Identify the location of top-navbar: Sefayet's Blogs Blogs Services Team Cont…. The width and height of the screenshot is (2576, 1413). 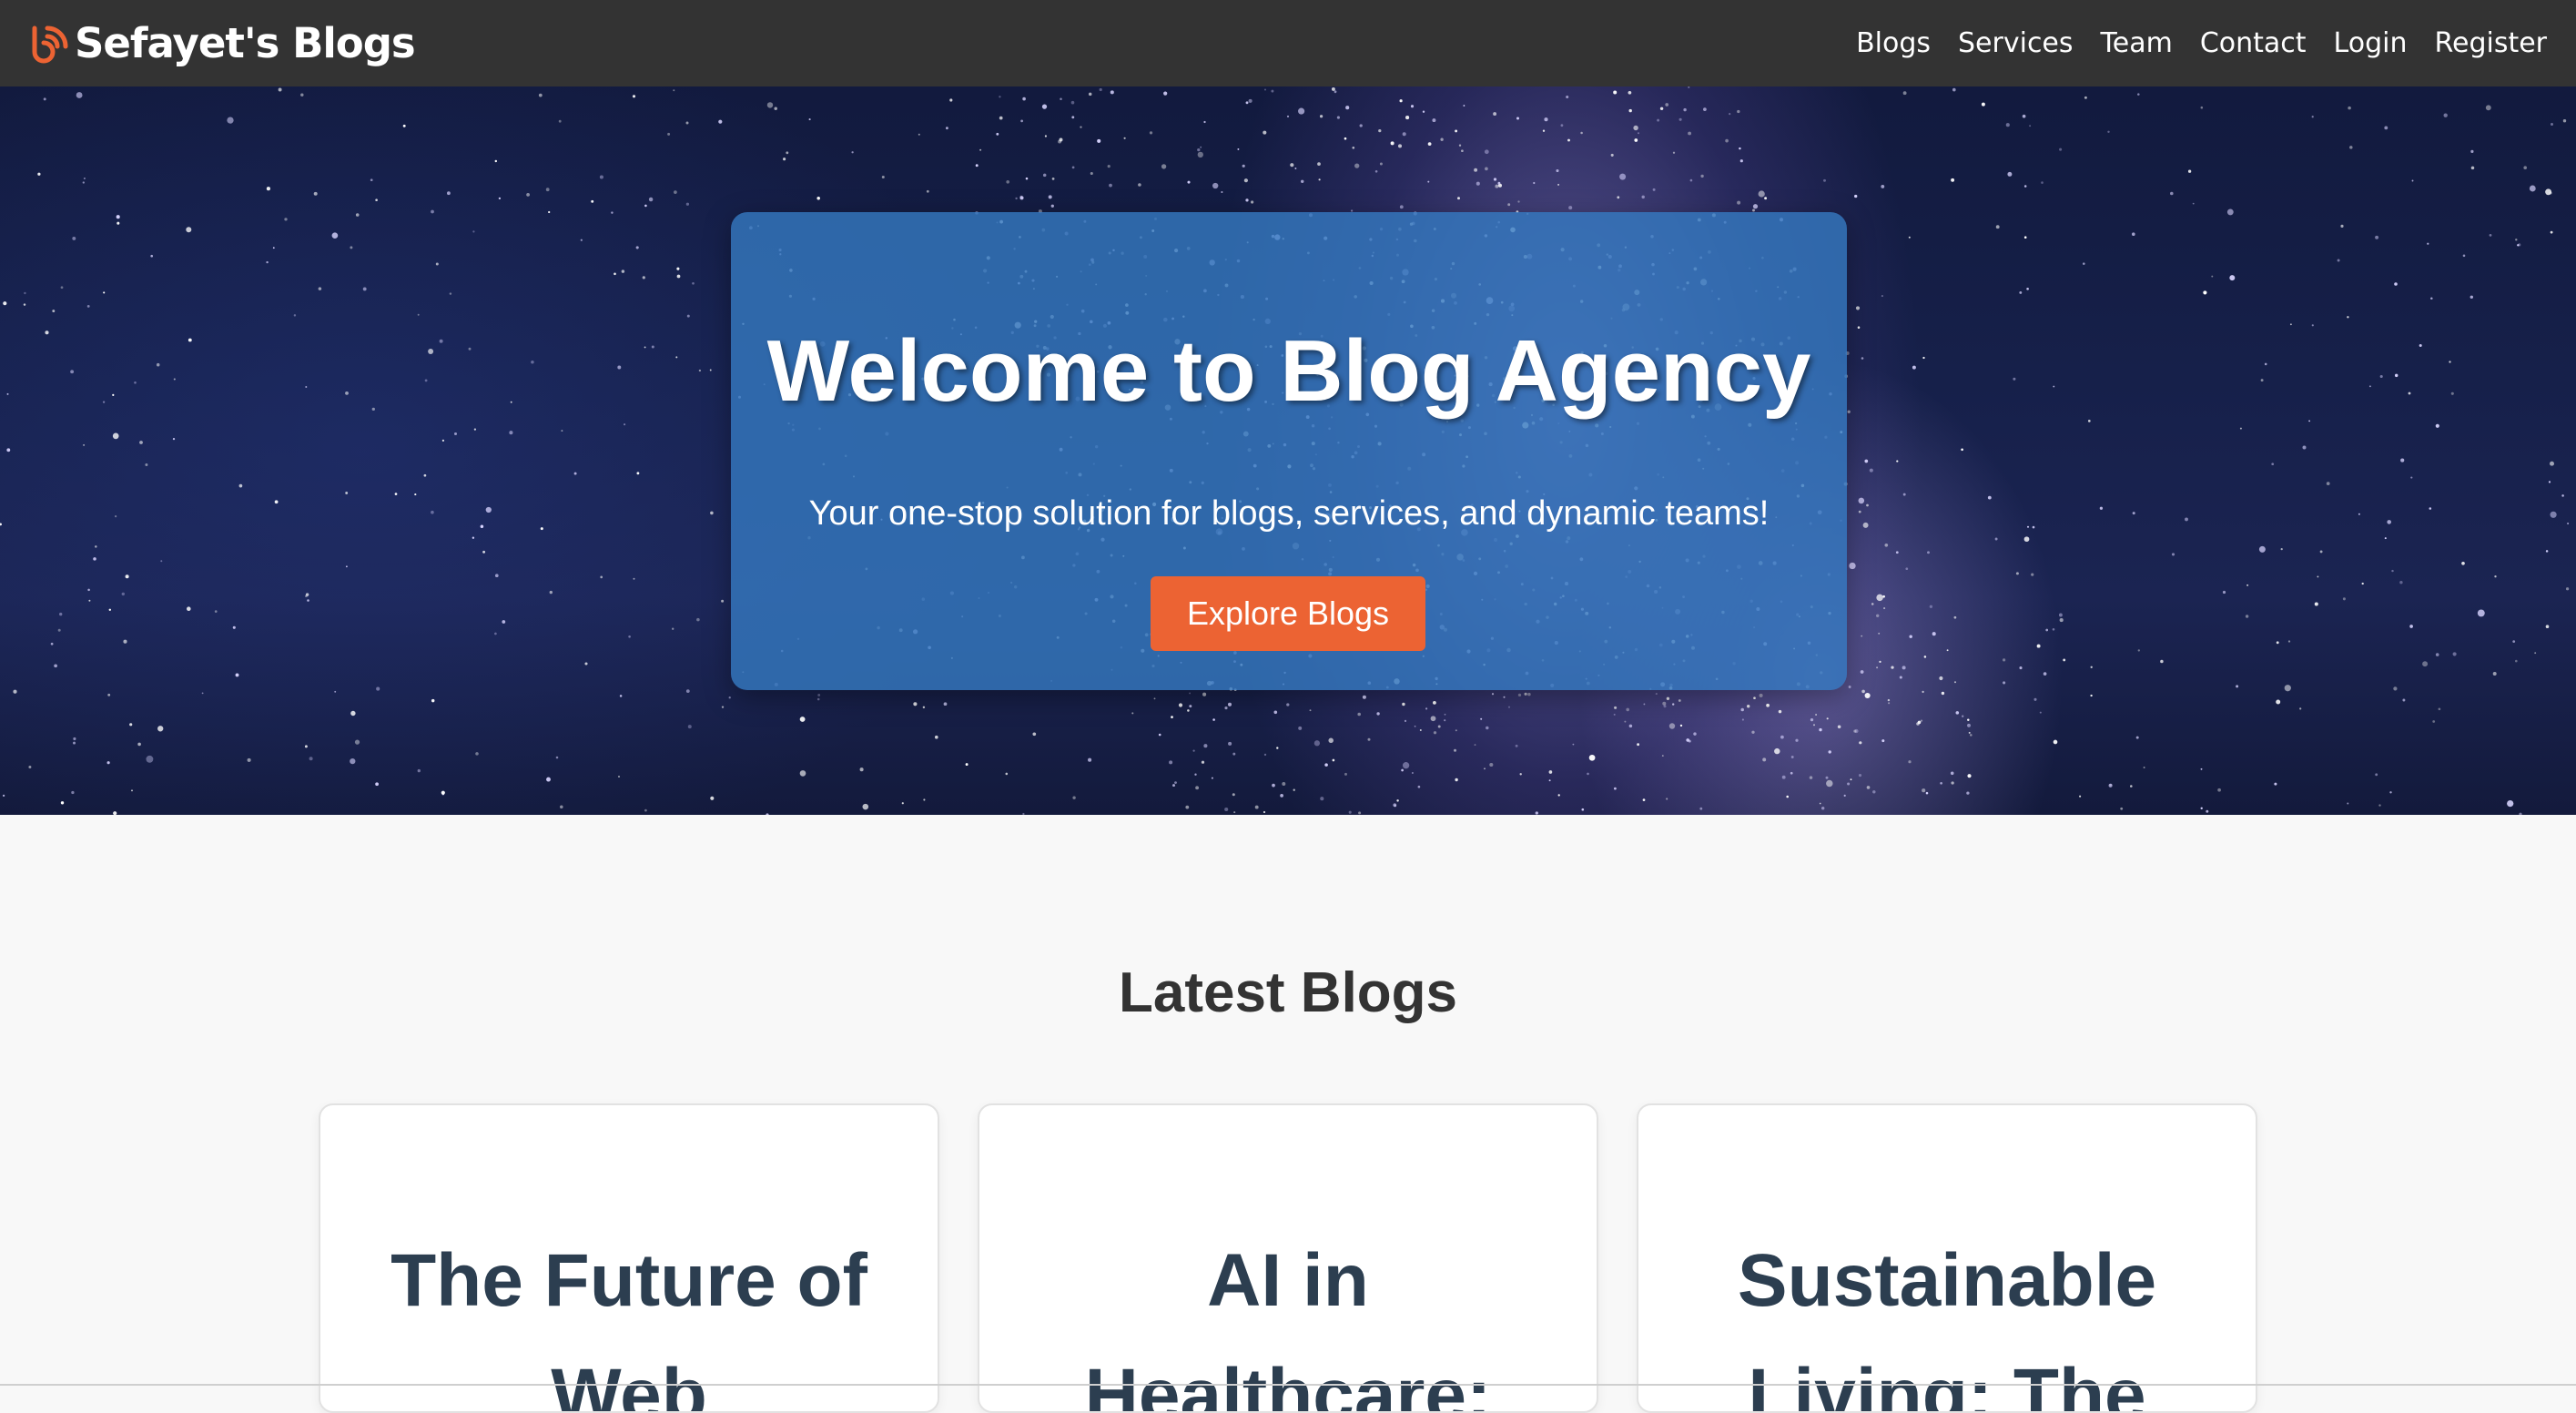
(1288, 43).